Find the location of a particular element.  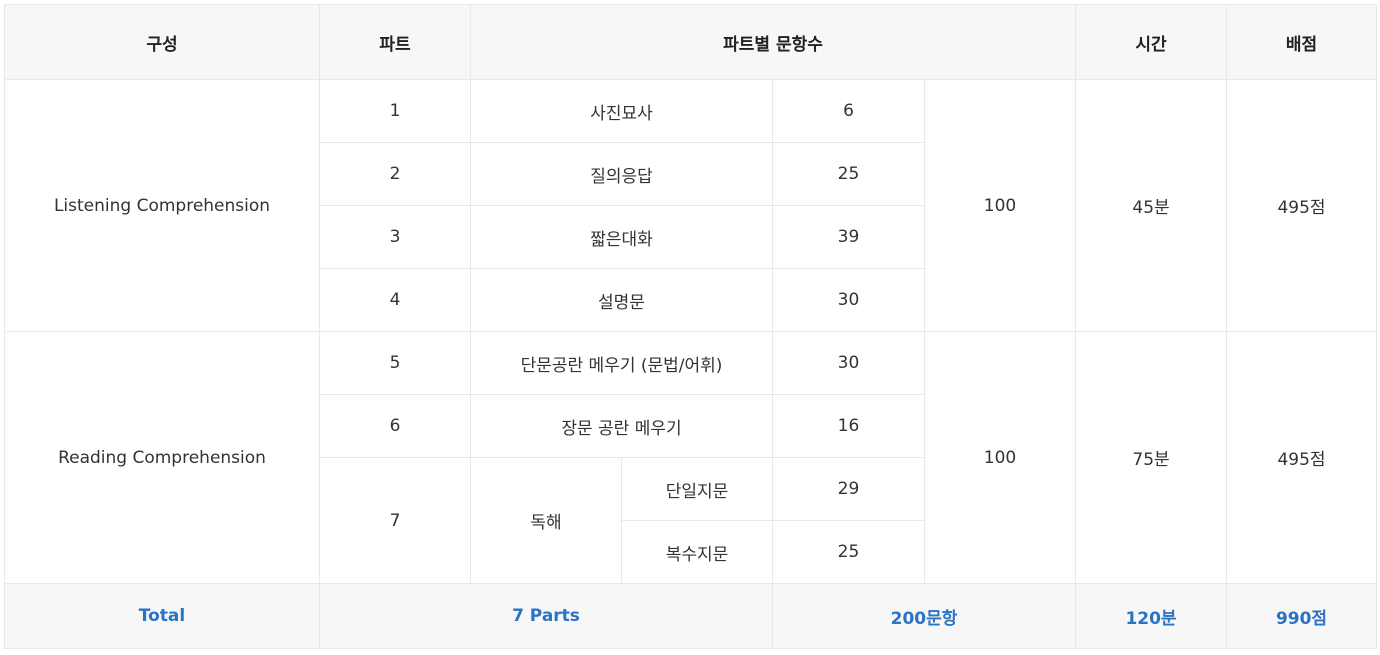

total-questions: 200문항 is located at coordinates (924, 616).